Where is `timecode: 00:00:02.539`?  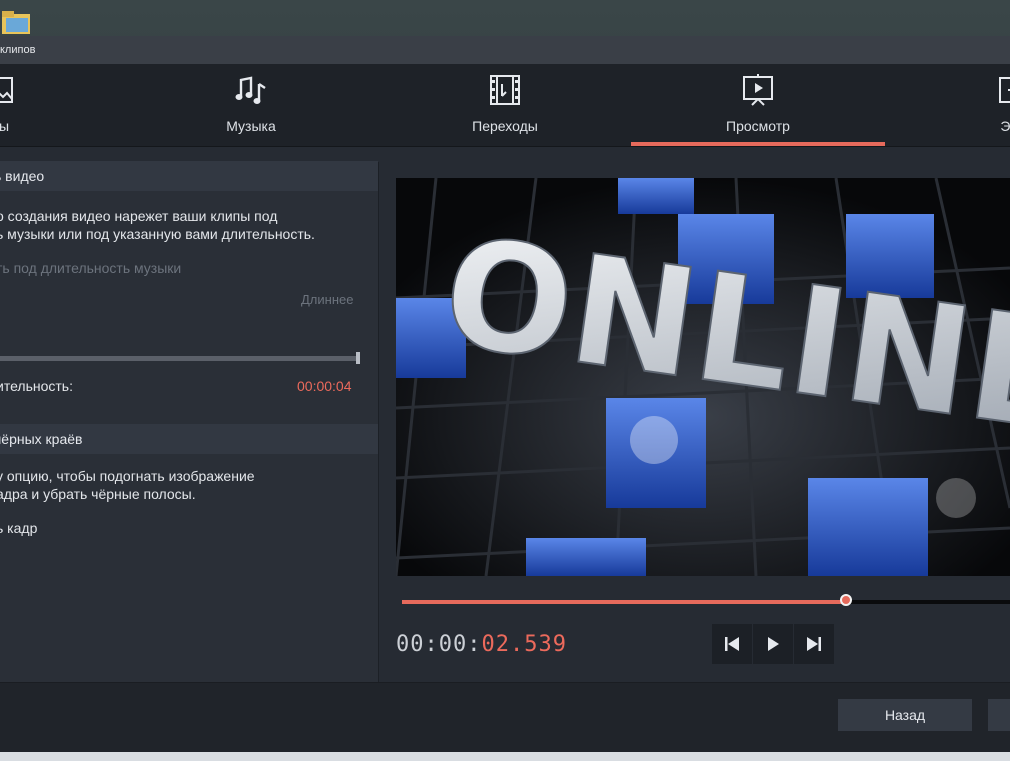 timecode: 00:00:02.539 is located at coordinates (481, 644).